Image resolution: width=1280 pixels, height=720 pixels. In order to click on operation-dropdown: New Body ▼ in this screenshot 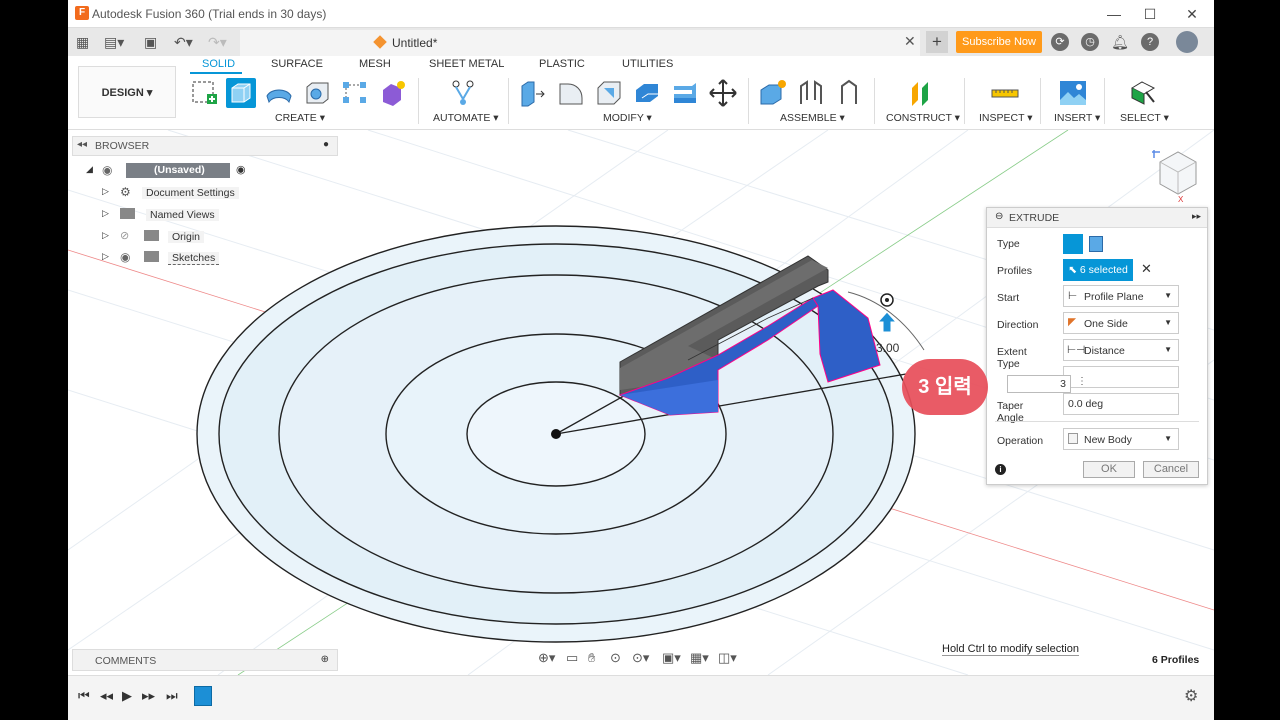, I will do `click(1121, 439)`.